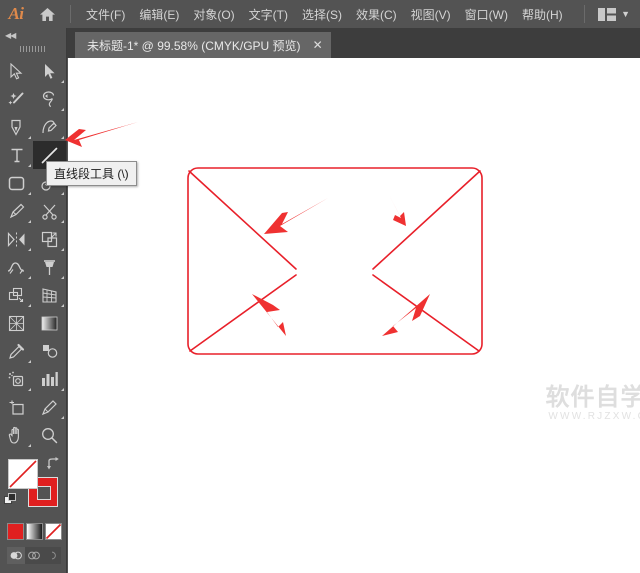 This screenshot has width=640, height=573. What do you see at coordinates (49, 323) in the screenshot?
I see `gradient-tool` at bounding box center [49, 323].